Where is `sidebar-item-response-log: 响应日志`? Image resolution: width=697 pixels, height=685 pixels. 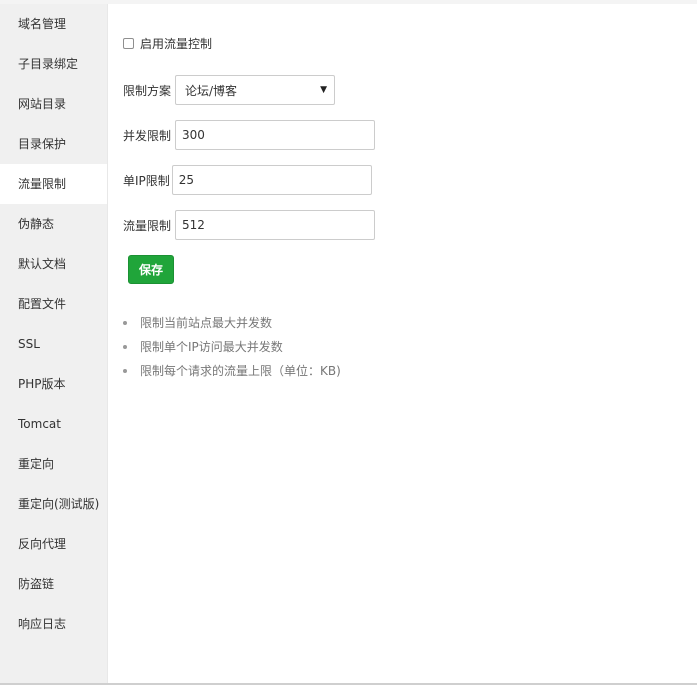
sidebar-item-response-log: 响应日志 is located at coordinates (53, 624).